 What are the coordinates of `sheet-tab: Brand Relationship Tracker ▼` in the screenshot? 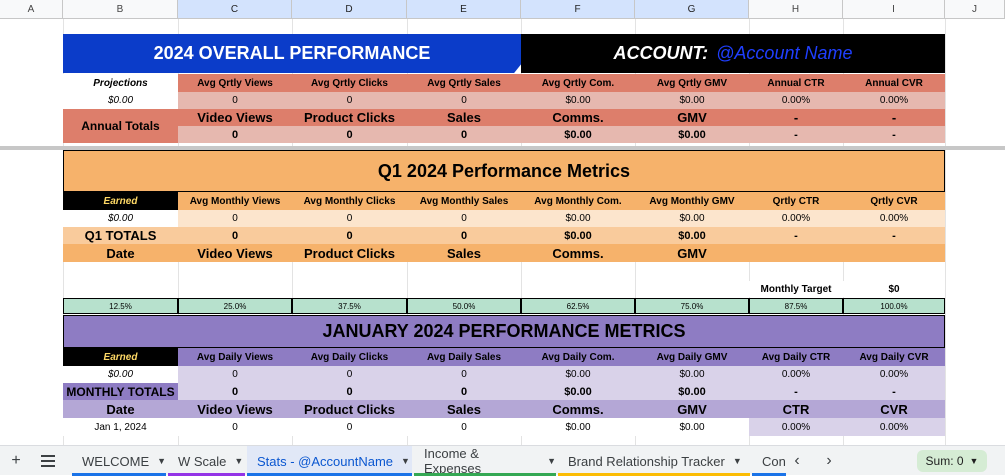 It's located at (654, 461).